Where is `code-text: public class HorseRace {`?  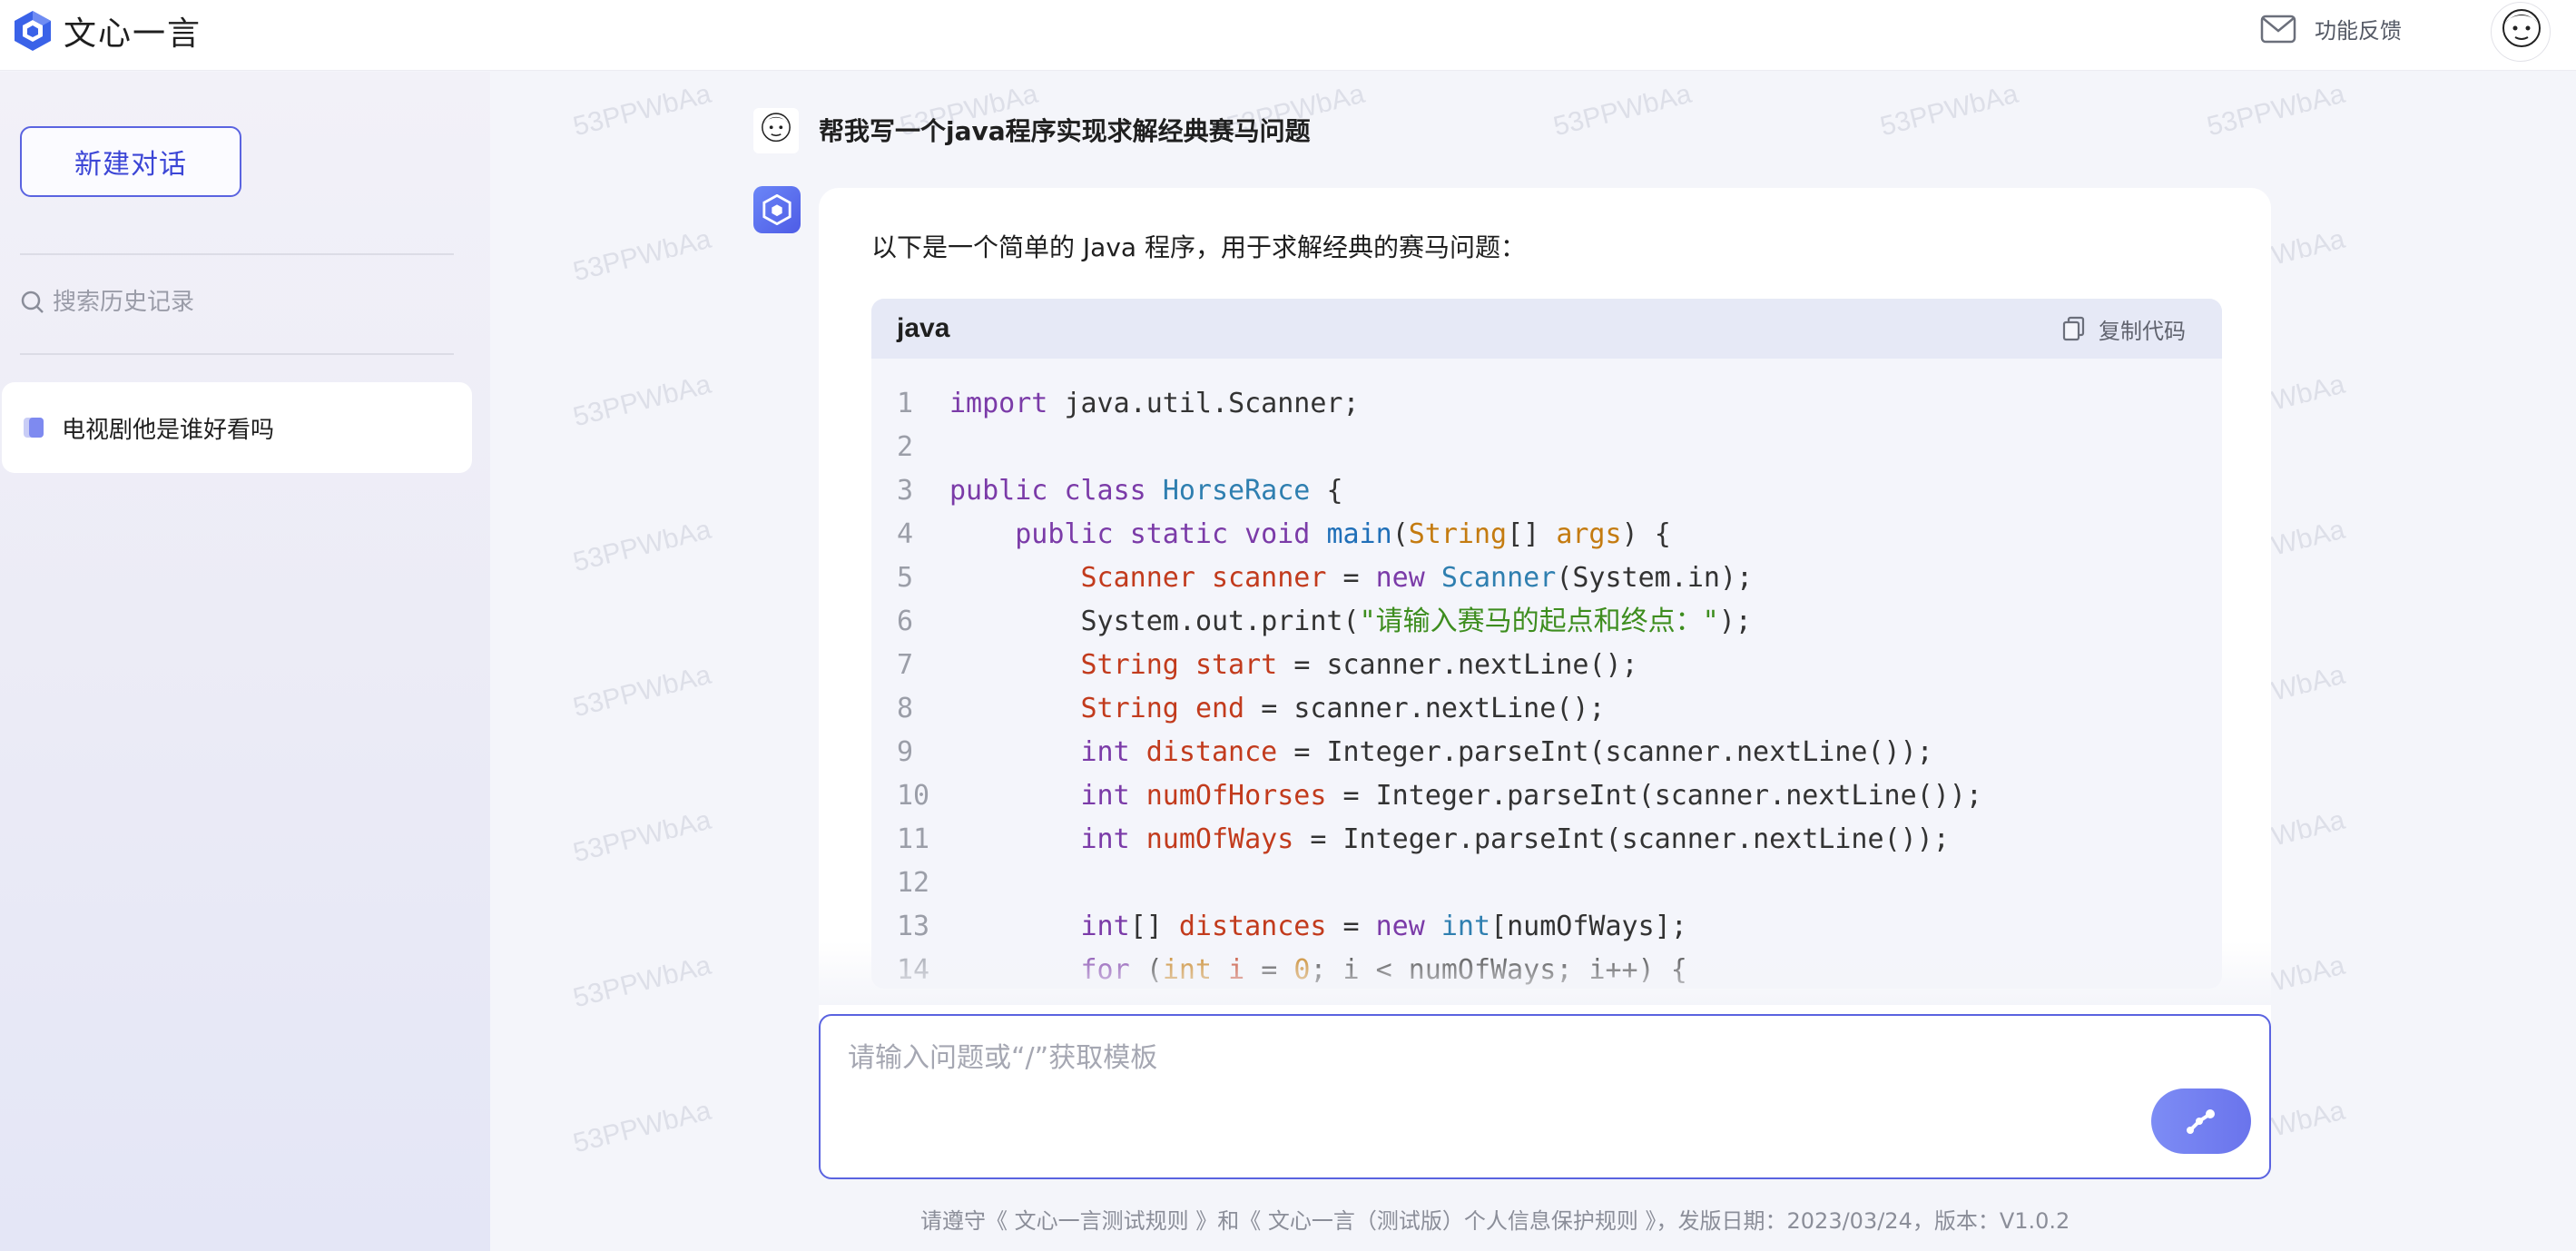
code-text: public class HorseRace { is located at coordinates (1146, 491).